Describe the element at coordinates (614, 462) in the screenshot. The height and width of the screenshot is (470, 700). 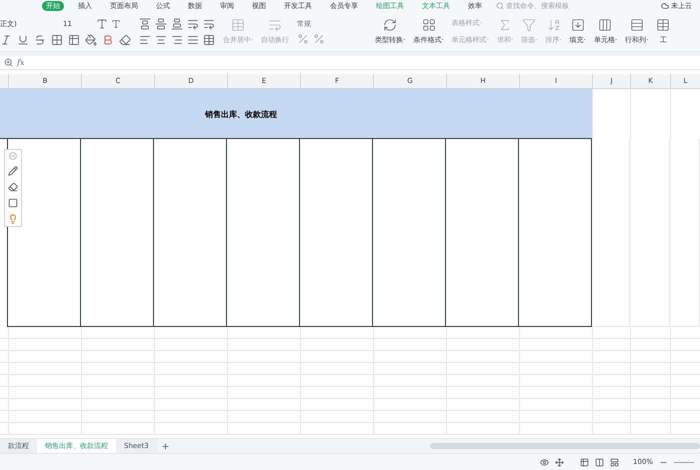
I see `page-break-icon` at that location.